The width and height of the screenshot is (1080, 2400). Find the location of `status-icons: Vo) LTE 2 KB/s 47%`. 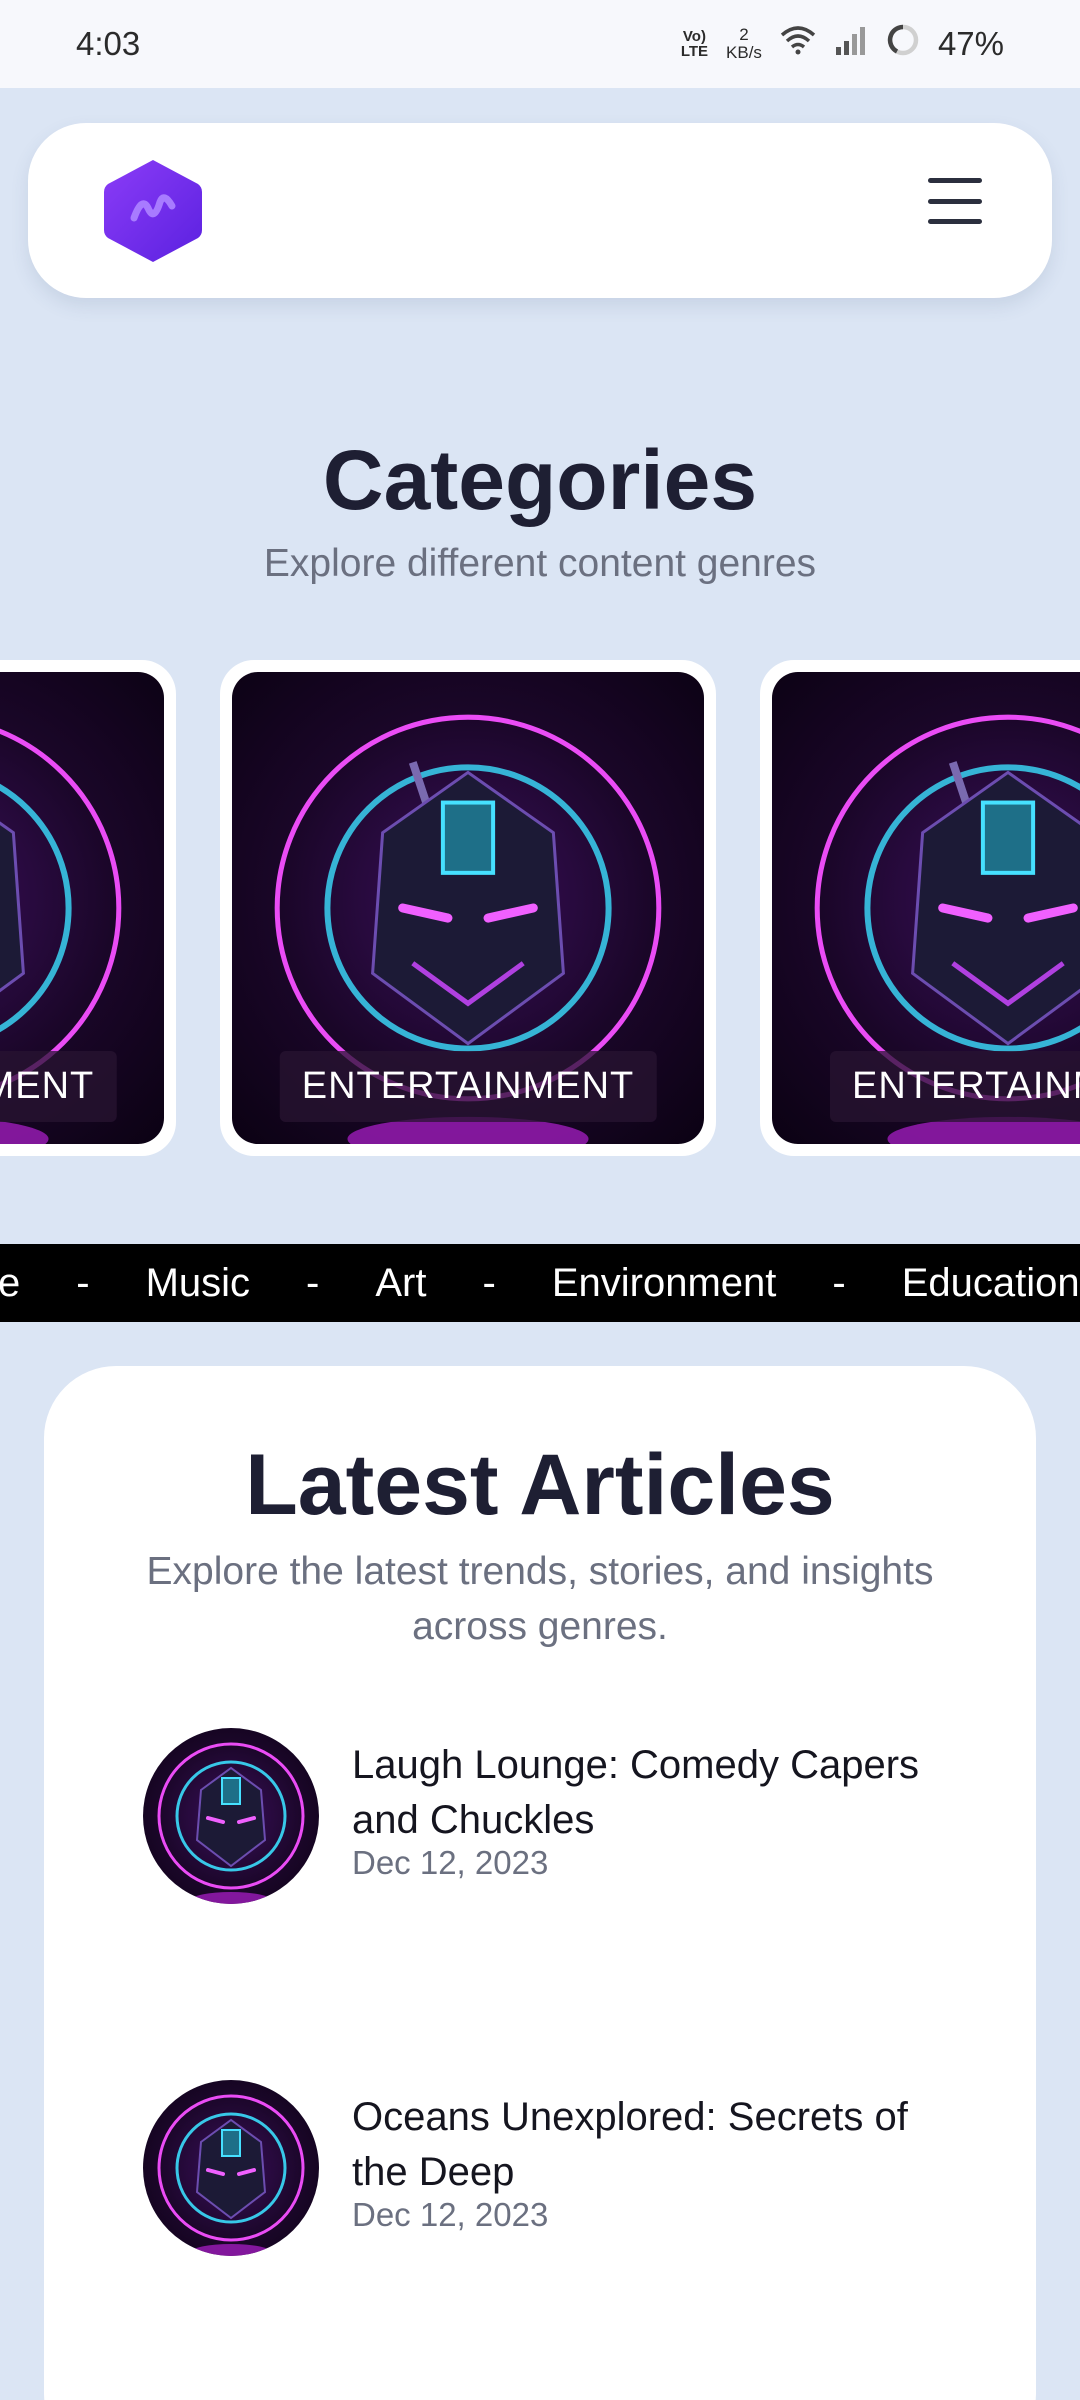

status-icons: Vo) LTE 2 KB/s 47% is located at coordinates (842, 44).